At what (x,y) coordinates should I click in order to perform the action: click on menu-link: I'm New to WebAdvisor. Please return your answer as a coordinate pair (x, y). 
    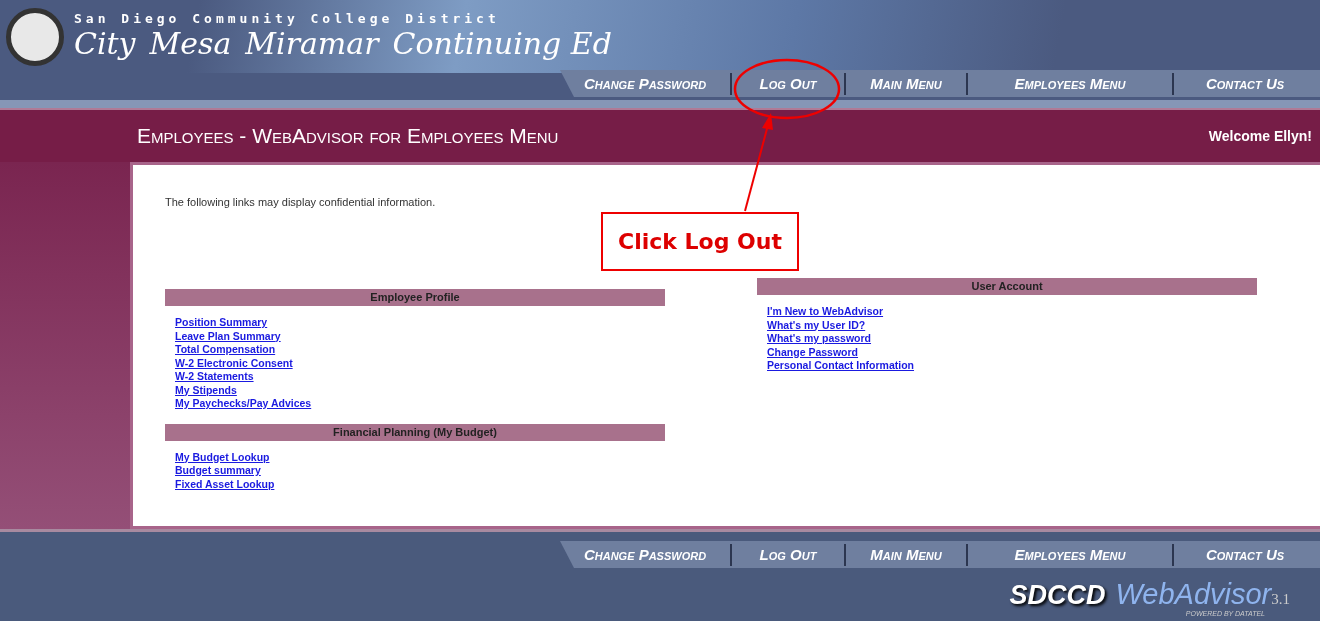
    Looking at the image, I should click on (825, 312).